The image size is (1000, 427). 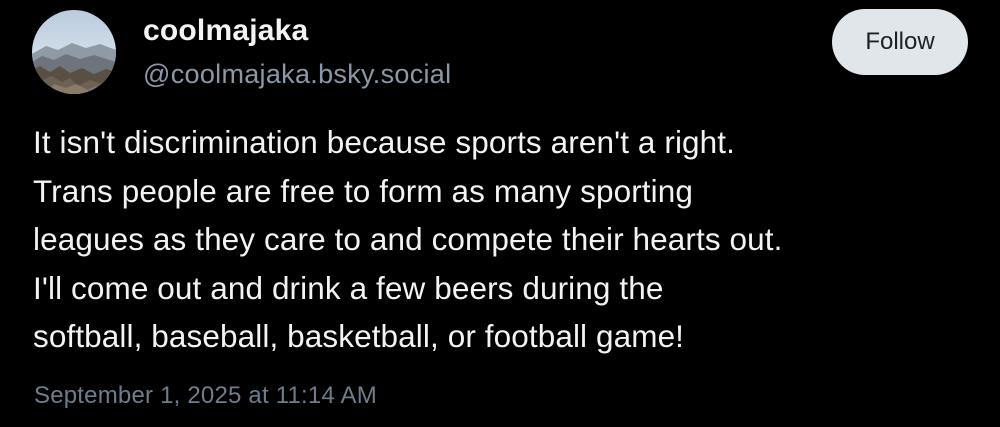 What do you see at coordinates (297, 31) in the screenshot?
I see `author-display-name: coolmajaka` at bounding box center [297, 31].